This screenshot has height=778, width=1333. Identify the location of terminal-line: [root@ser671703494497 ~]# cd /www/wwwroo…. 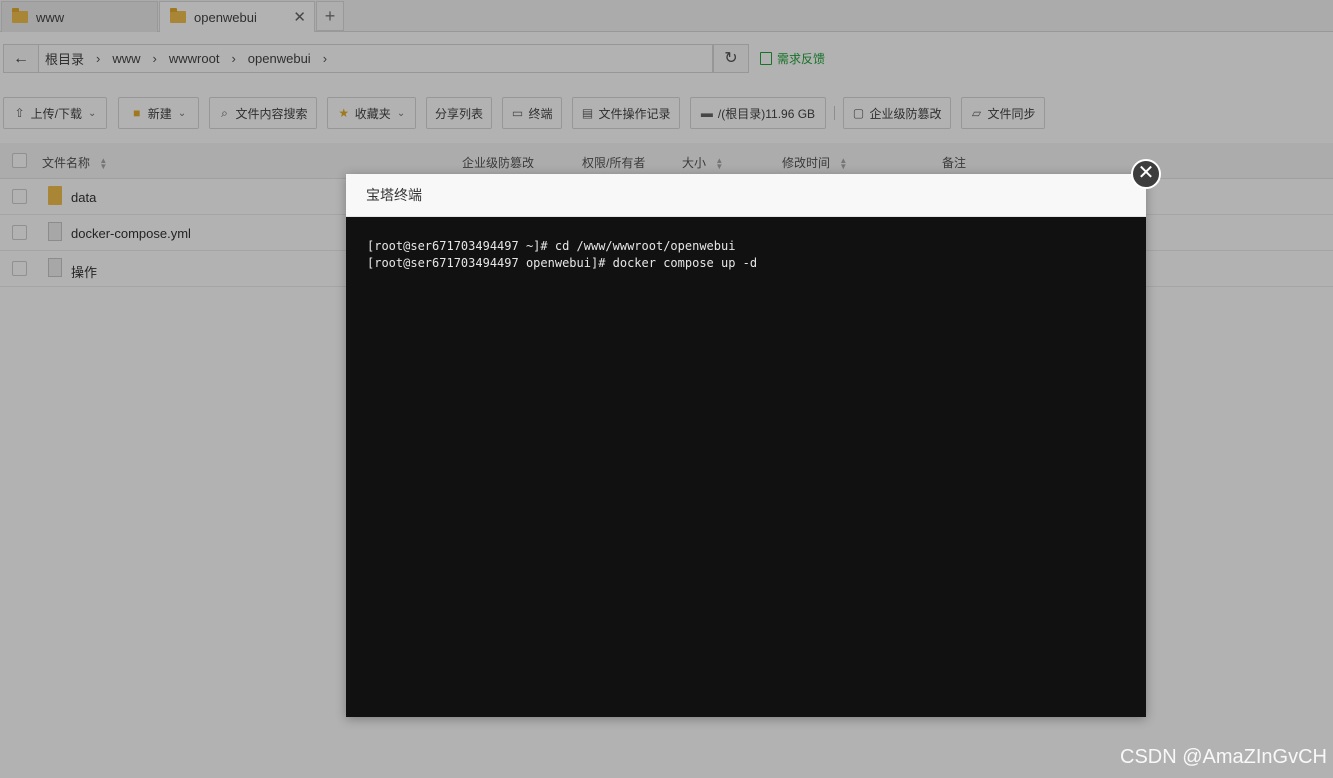
(551, 246).